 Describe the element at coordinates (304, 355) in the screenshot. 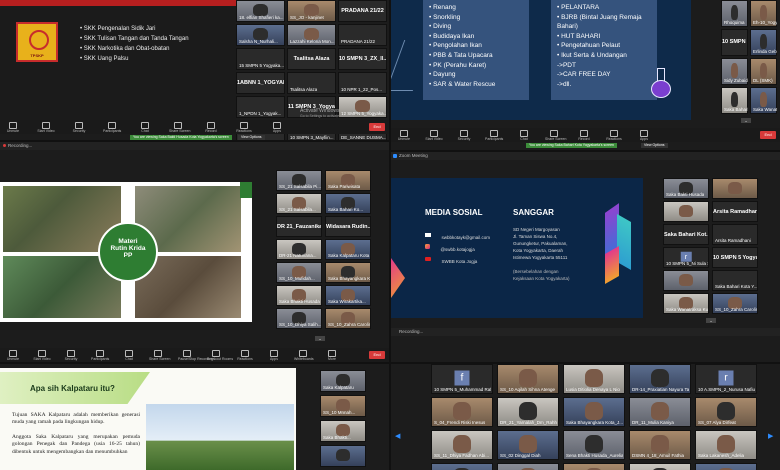

I see `toolbar-button: Whiteboards` at that location.